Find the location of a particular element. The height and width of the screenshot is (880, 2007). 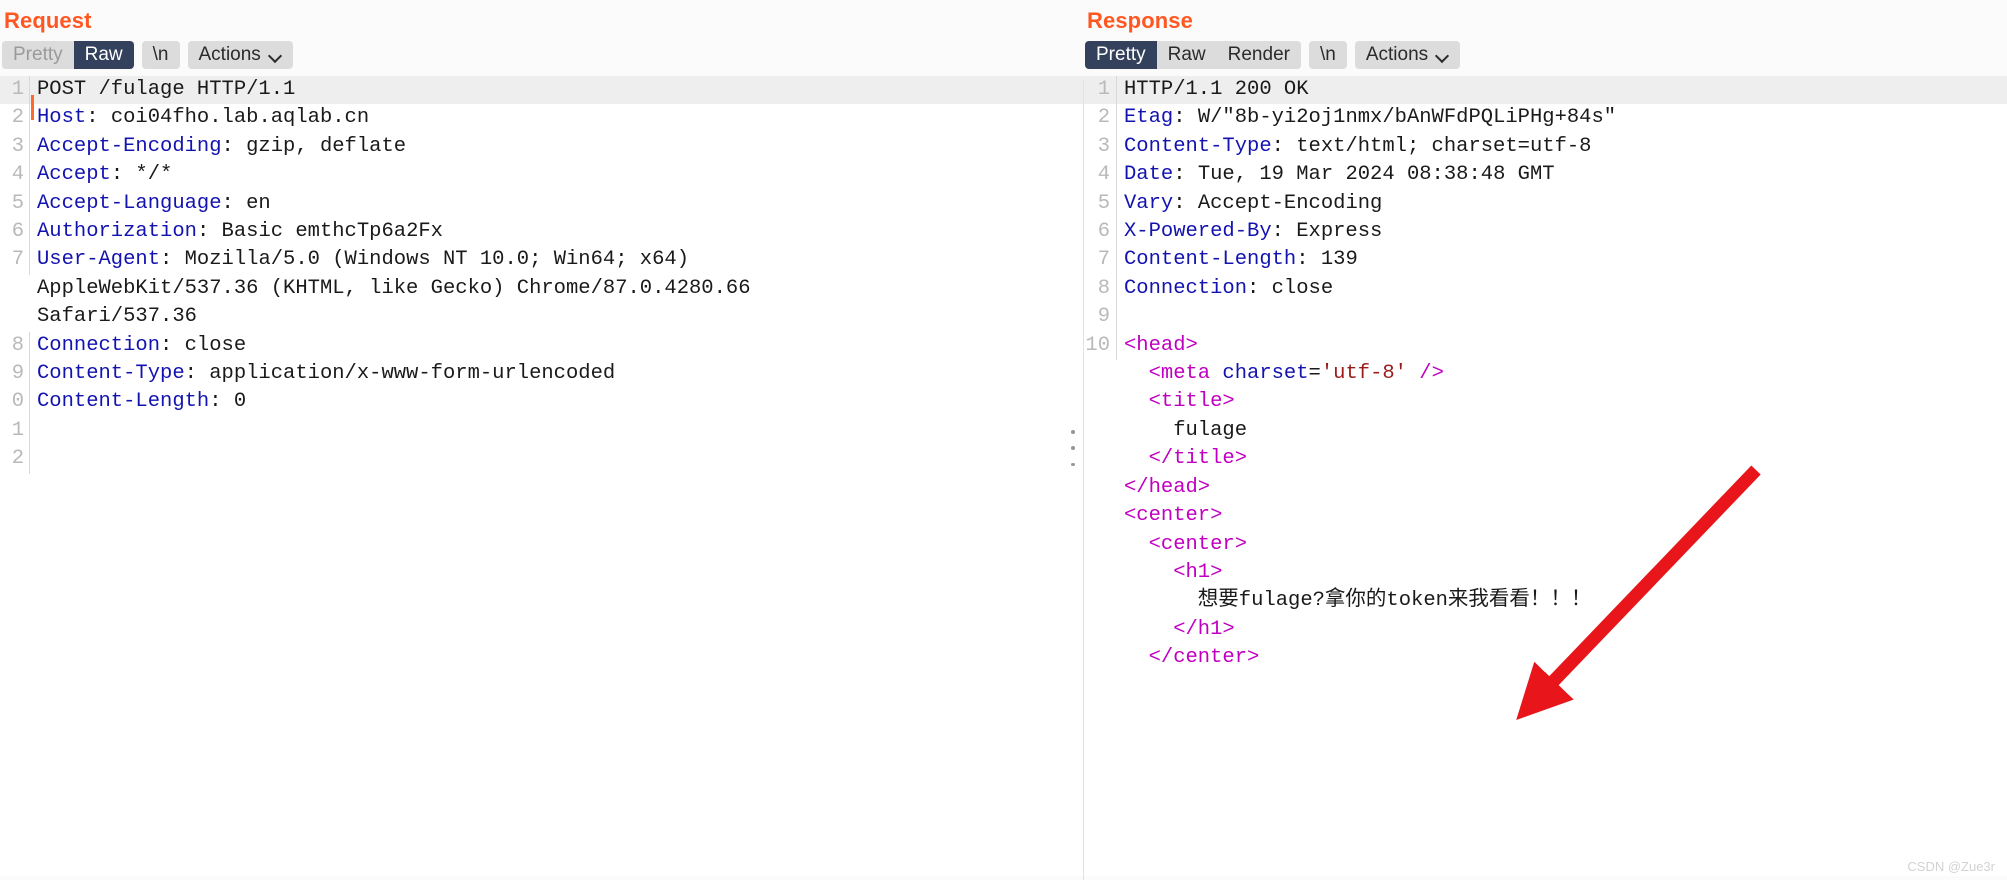

line-number: 3 is located at coordinates (15, 147).